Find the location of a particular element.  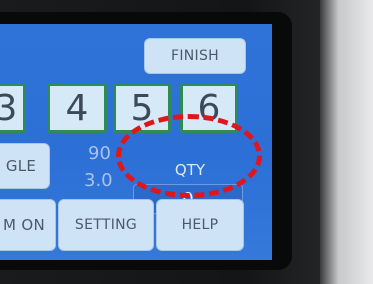

num-key-label: 3 is located at coordinates (9, 108).